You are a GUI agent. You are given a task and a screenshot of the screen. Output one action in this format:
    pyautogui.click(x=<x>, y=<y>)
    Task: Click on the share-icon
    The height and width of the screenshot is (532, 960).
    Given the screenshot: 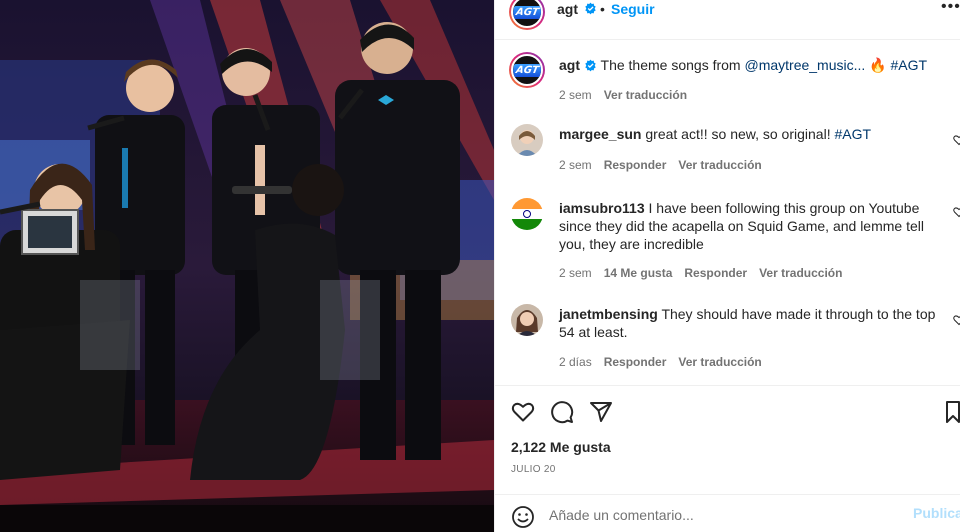 What is the action you would take?
    pyautogui.click(x=601, y=412)
    